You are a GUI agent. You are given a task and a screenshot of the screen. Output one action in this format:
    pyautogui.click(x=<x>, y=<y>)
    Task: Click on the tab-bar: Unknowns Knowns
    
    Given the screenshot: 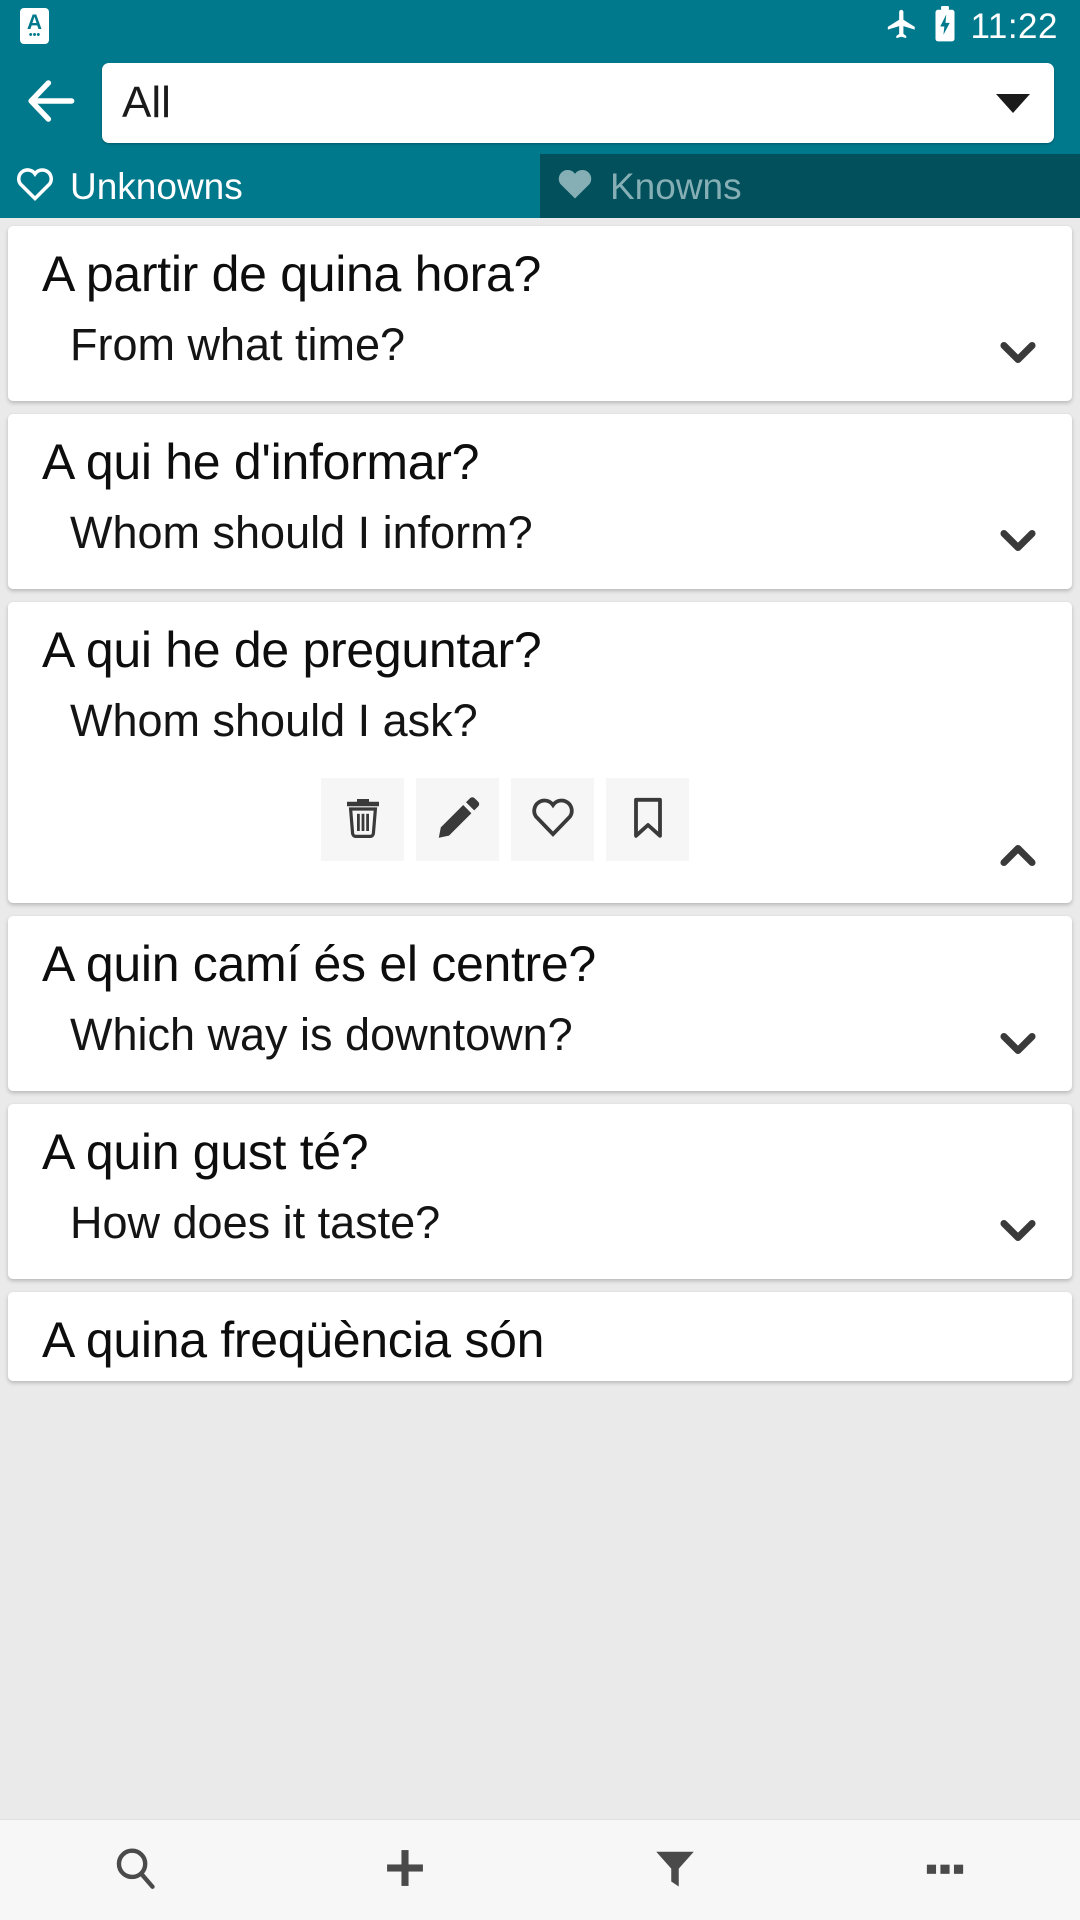 What is the action you would take?
    pyautogui.click(x=540, y=186)
    